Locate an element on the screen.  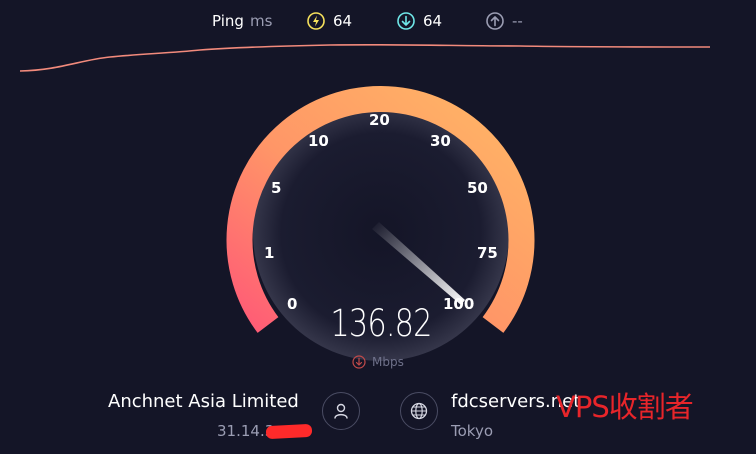
gauge-tick-label: 75 is located at coordinates (487, 253).